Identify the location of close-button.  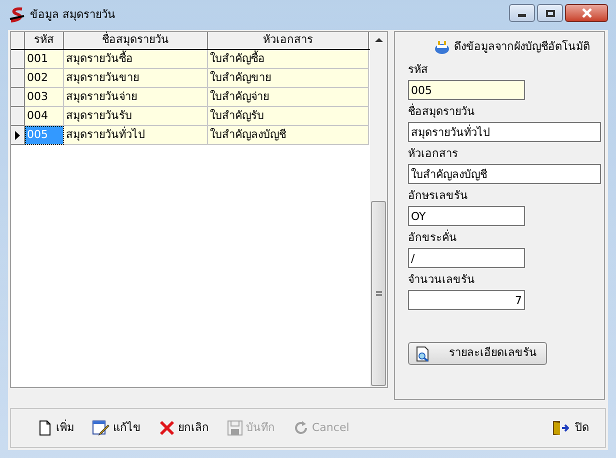
(586, 13).